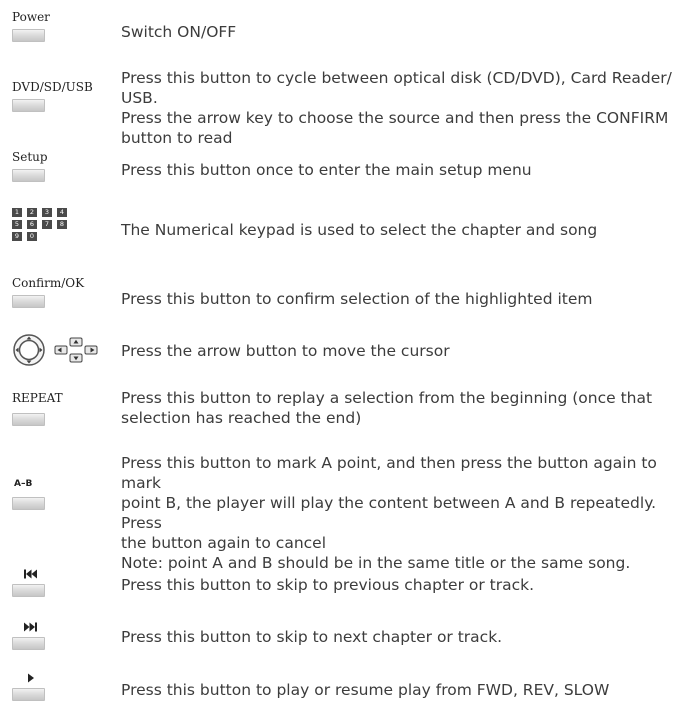  I want to click on setup-label: Setup, so click(30, 157).